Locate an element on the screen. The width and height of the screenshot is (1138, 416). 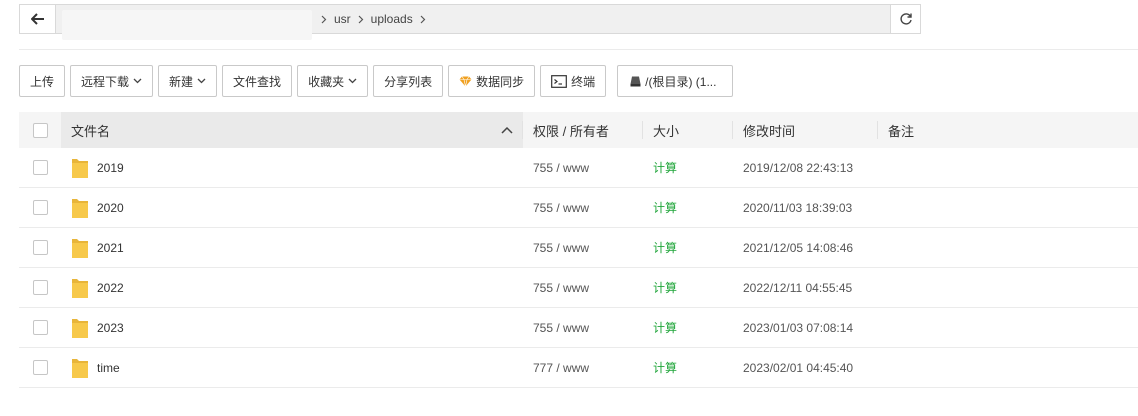
refresh-button is located at coordinates (905, 19).